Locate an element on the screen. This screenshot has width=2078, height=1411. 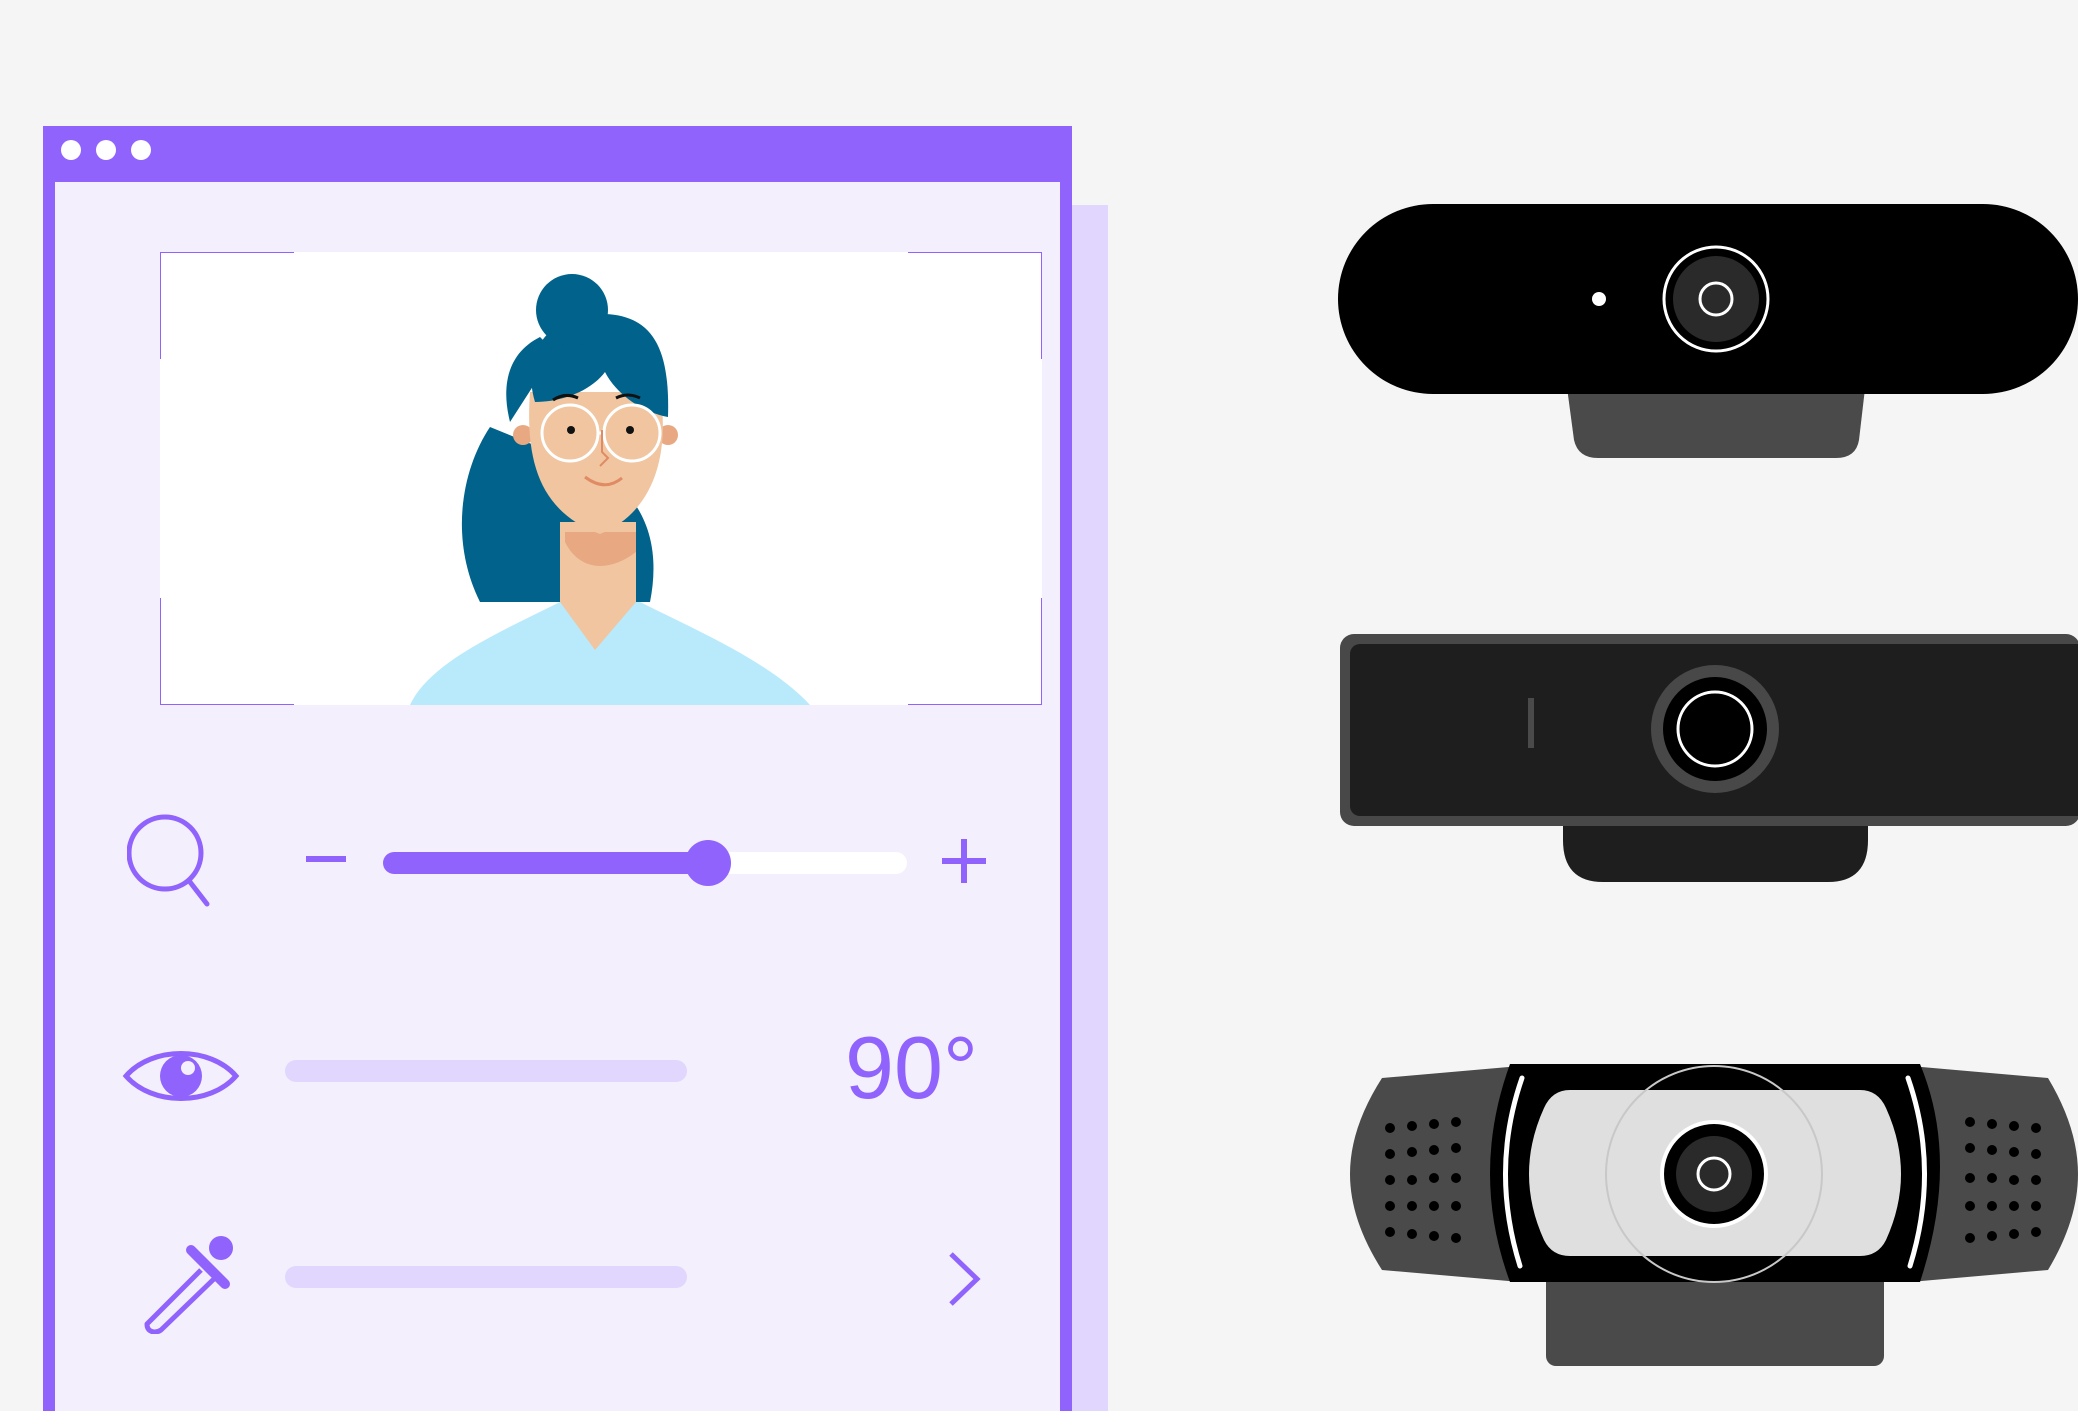
window-maximize-dot is located at coordinates (141, 150).